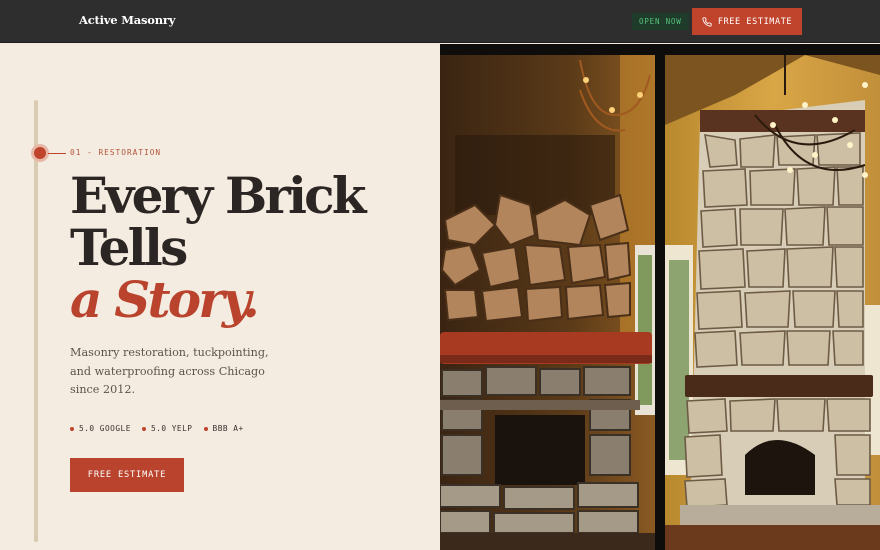 This screenshot has width=880, height=550. What do you see at coordinates (755, 21) in the screenshot?
I see `header-estimate-label: FREE ESTIMATE` at bounding box center [755, 21].